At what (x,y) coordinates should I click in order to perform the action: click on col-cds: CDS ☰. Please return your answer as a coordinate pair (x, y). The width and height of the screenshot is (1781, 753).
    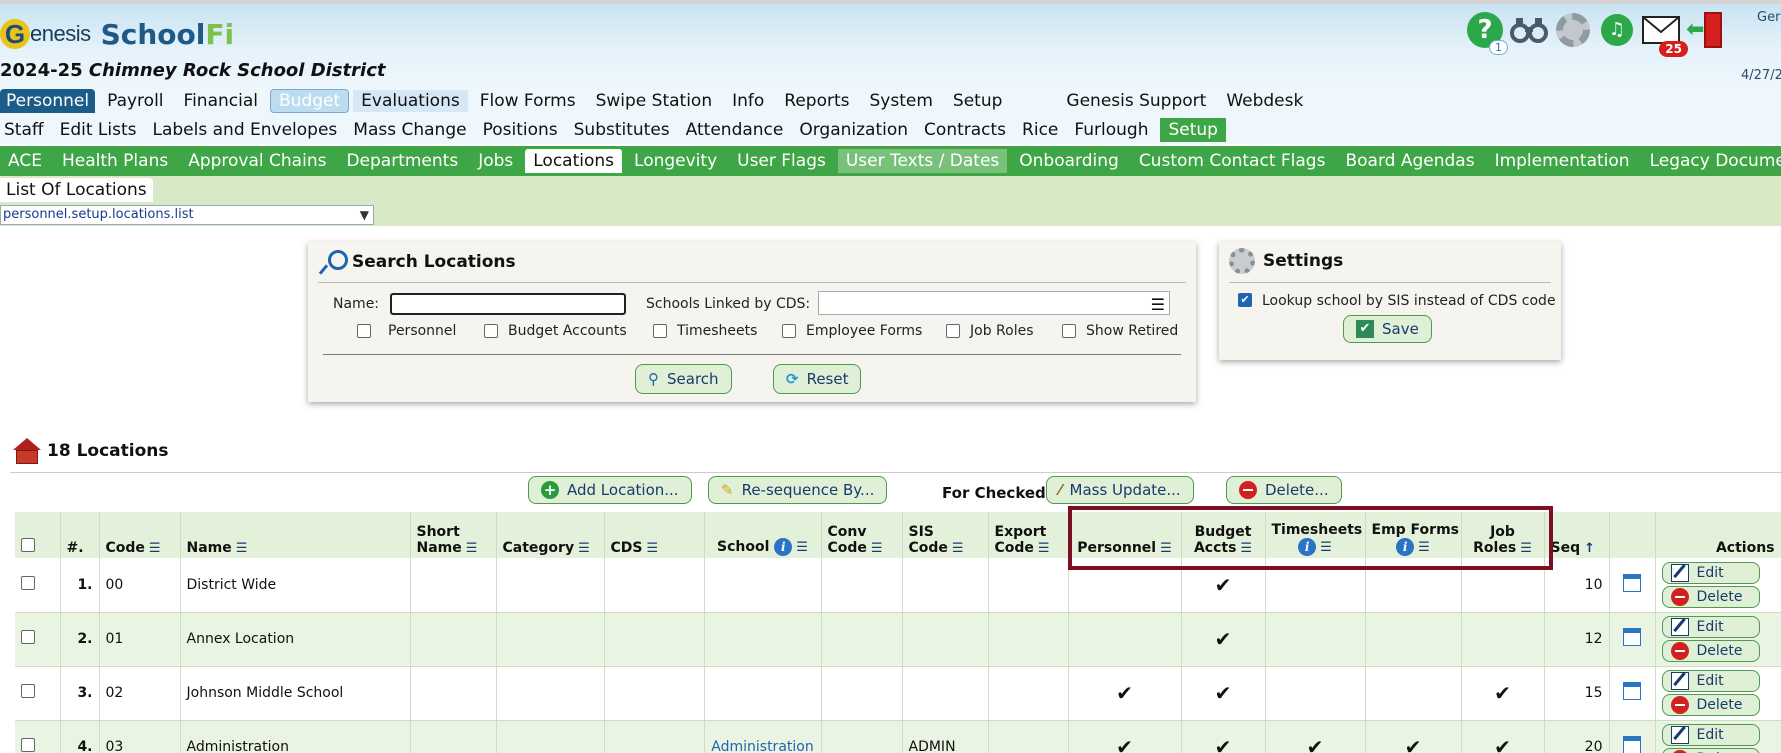
    Looking at the image, I should click on (654, 535).